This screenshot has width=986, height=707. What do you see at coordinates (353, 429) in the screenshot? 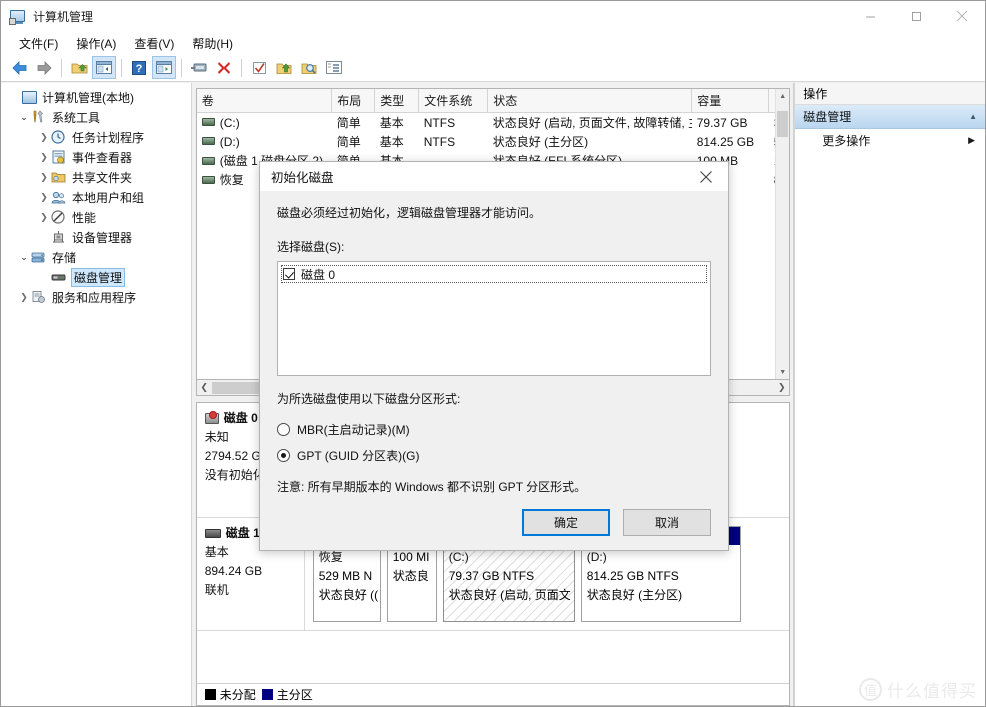
I see `radio-label-mbr: MBR(主启动记录)(M)` at bounding box center [353, 429].